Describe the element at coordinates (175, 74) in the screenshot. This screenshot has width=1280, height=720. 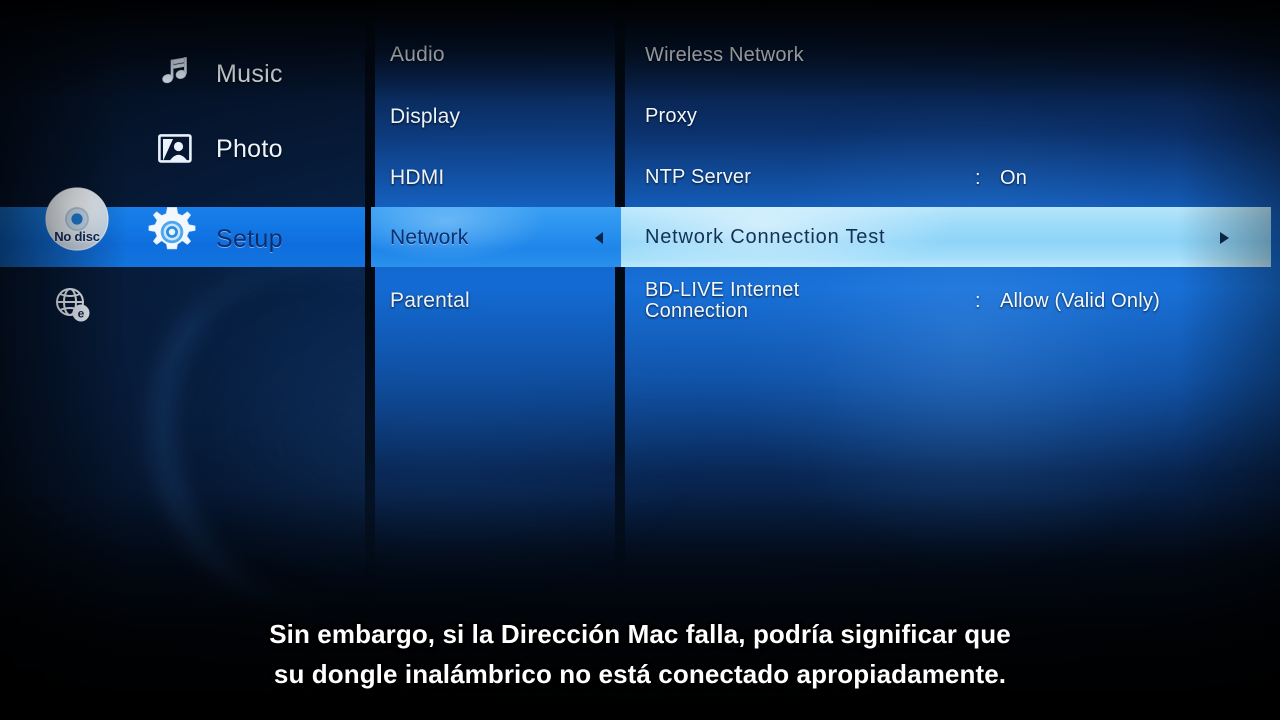
I see `music-note-icon` at that location.